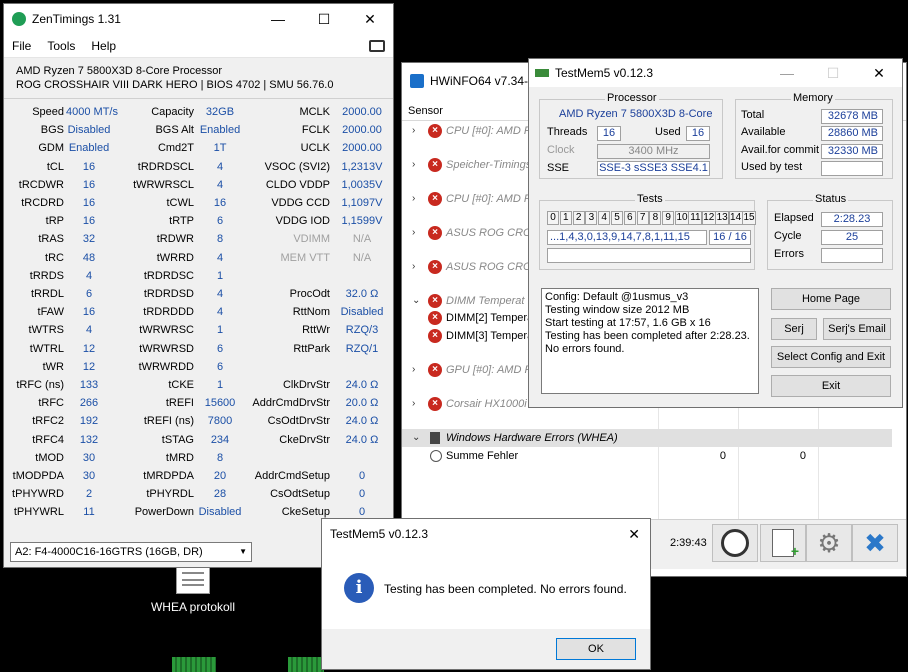 This screenshot has width=908, height=672. I want to click on timing-label: tREFI, so click(179, 403).